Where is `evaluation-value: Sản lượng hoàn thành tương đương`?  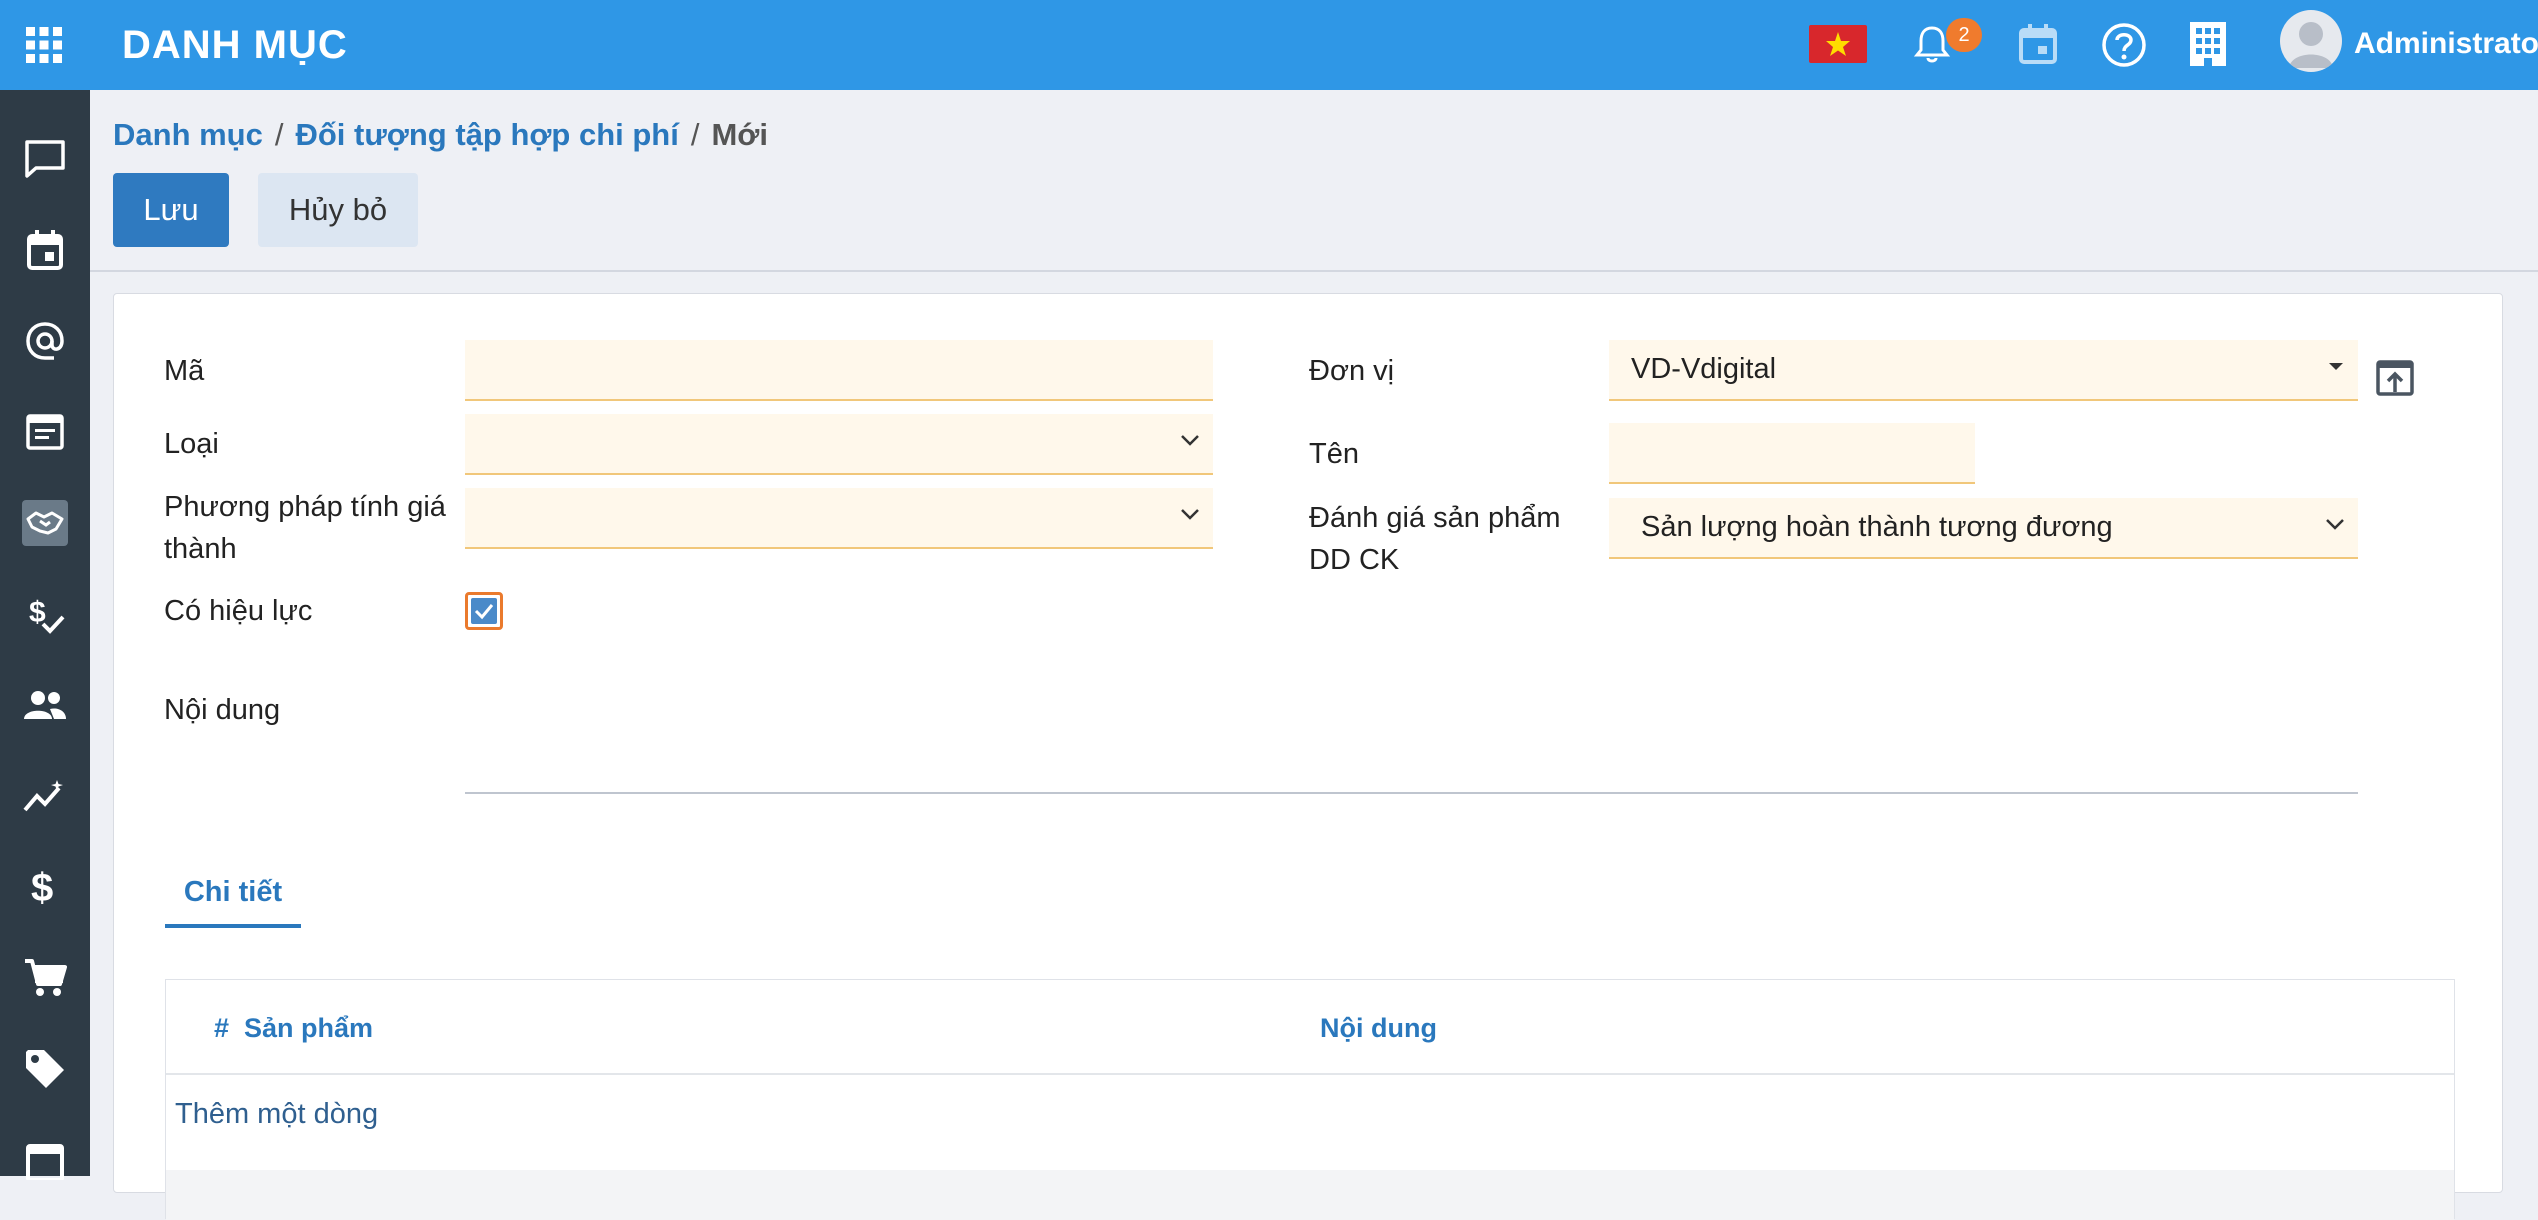
evaluation-value: Sản lượng hoàn thành tương đương is located at coordinates (1877, 527).